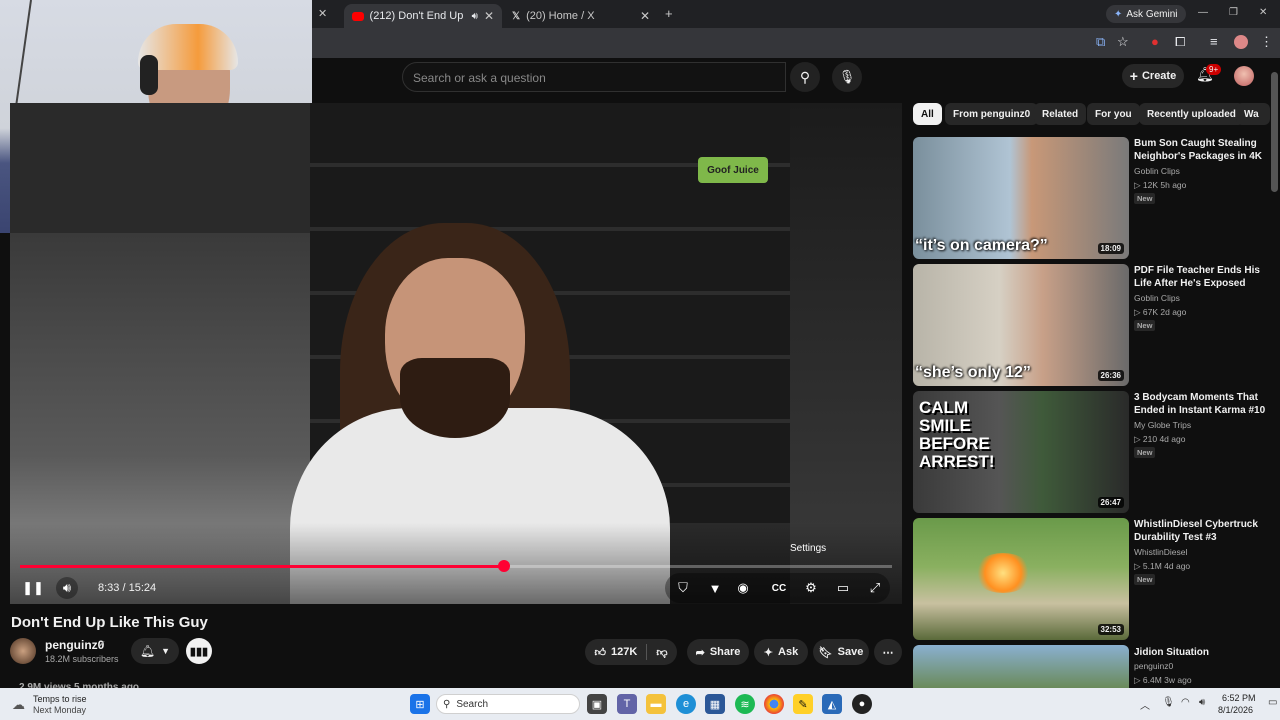 The image size is (1280, 720). I want to click on volume-icon: 🔊︎, so click(67, 588).